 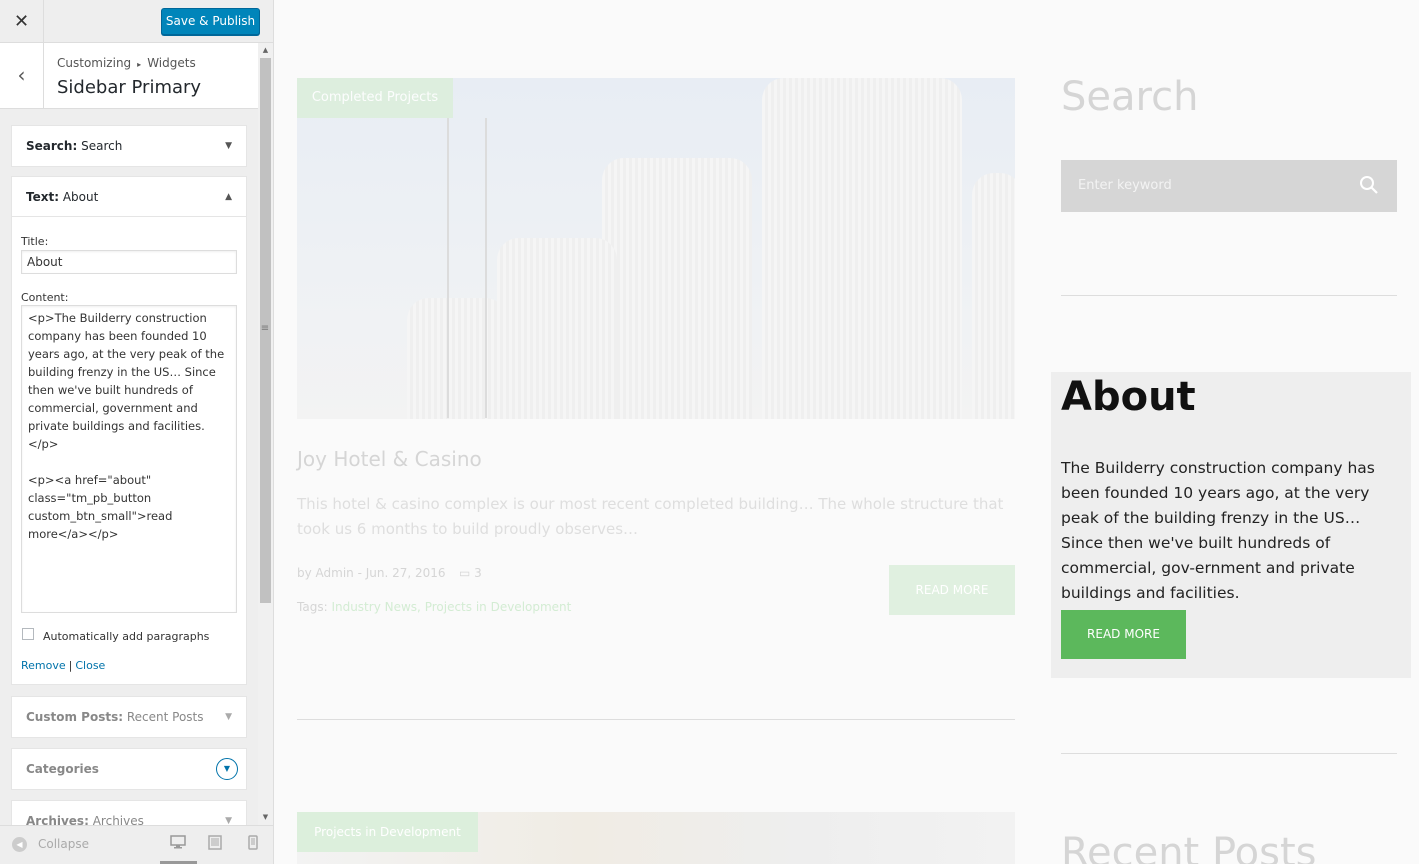 I want to click on search-icon, so click(x=1369, y=185).